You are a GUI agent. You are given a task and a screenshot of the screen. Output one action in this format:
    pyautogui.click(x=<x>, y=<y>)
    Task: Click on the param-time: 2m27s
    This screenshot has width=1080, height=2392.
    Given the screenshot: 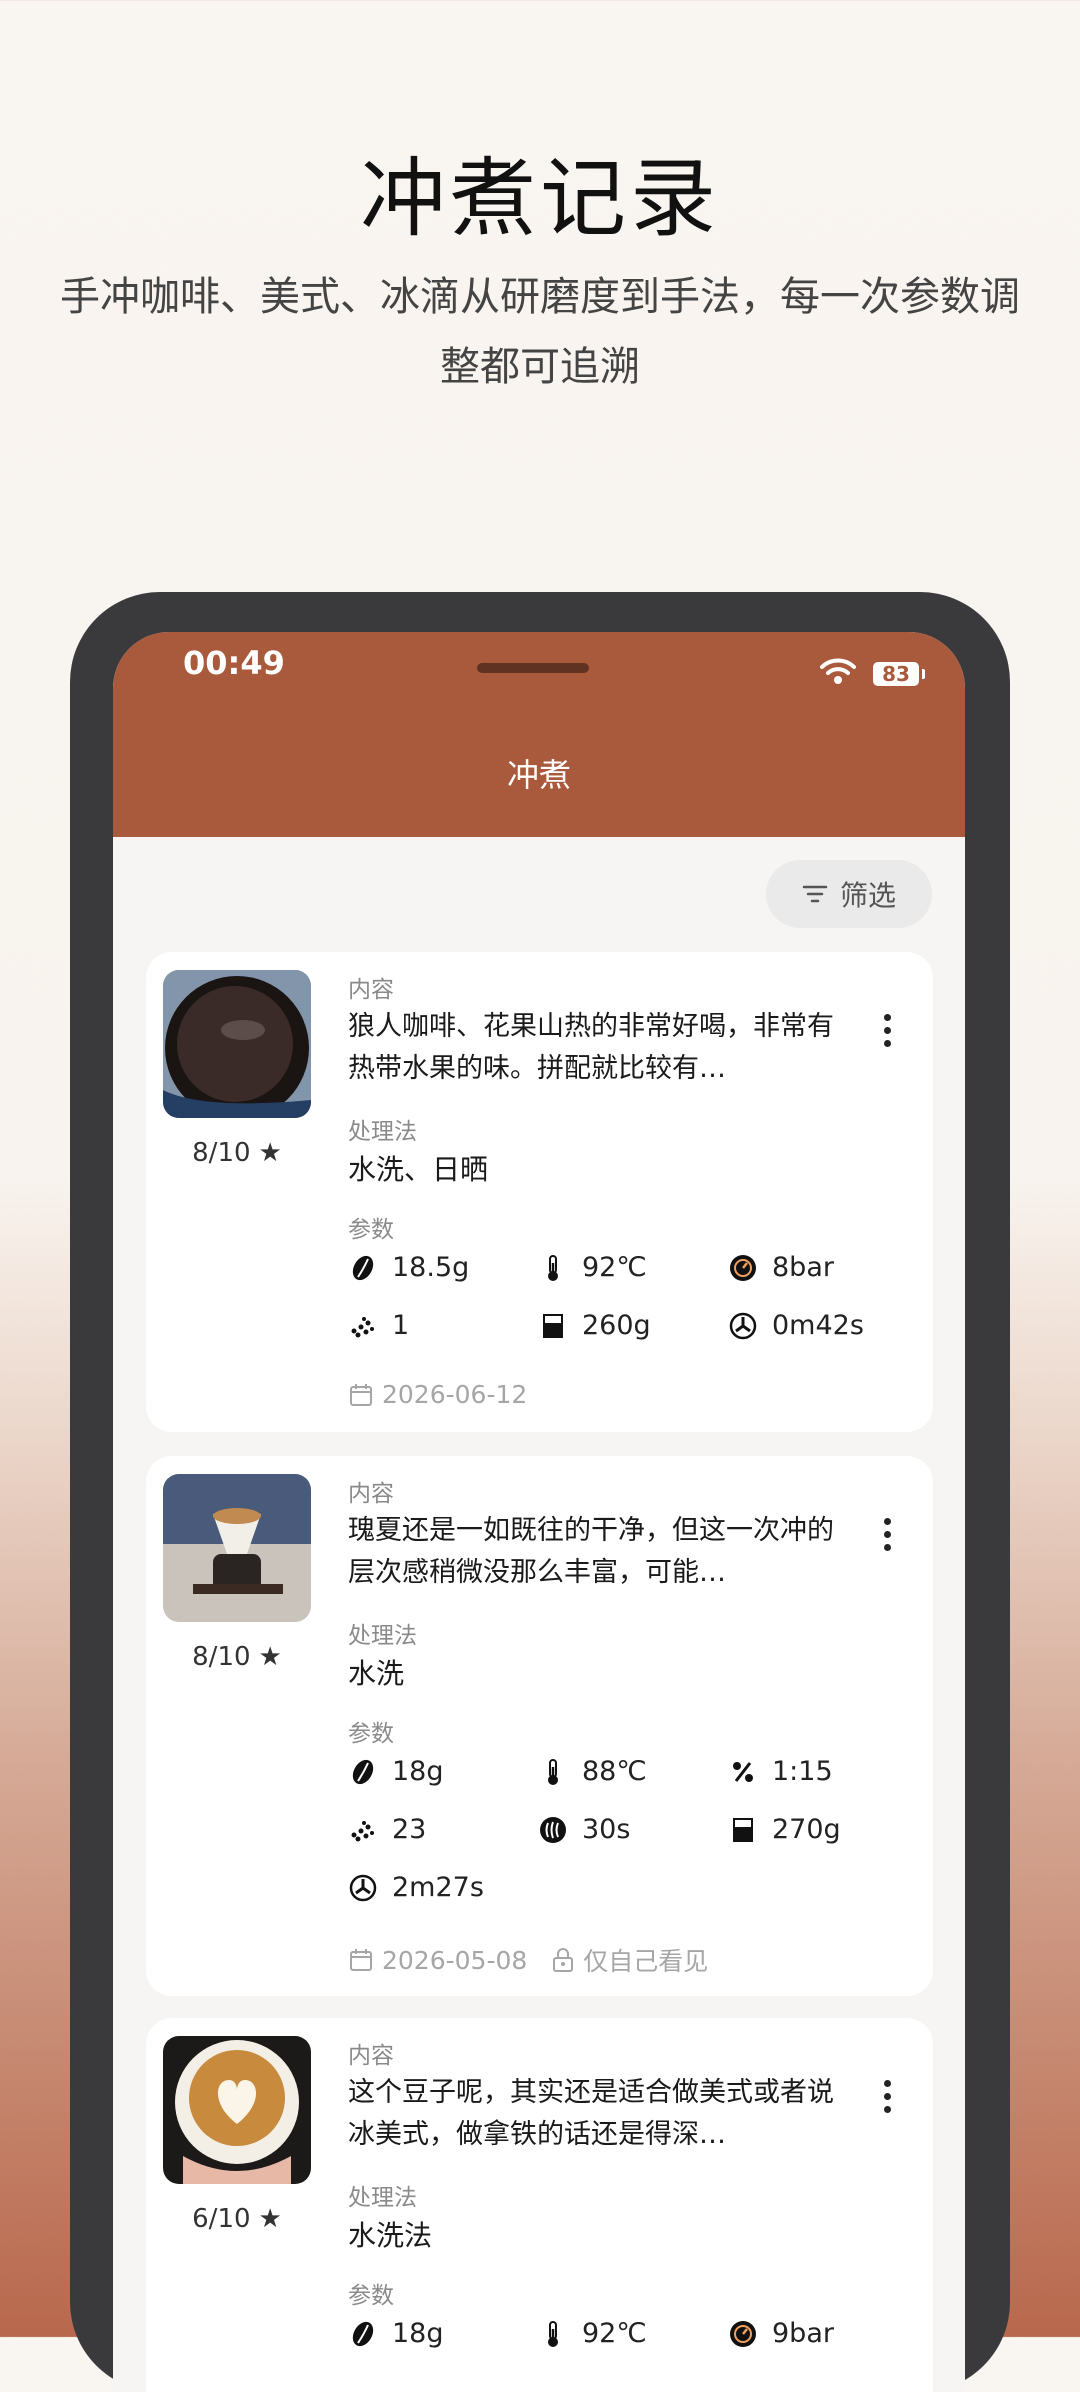 What is the action you would take?
    pyautogui.click(x=416, y=1887)
    